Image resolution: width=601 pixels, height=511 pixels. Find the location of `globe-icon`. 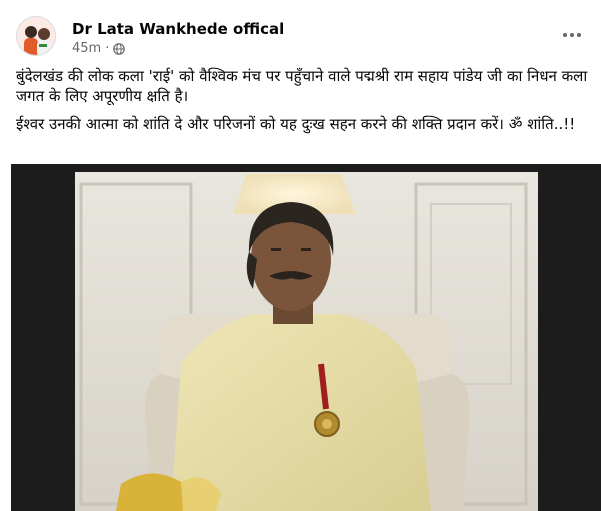

globe-icon is located at coordinates (119, 48).